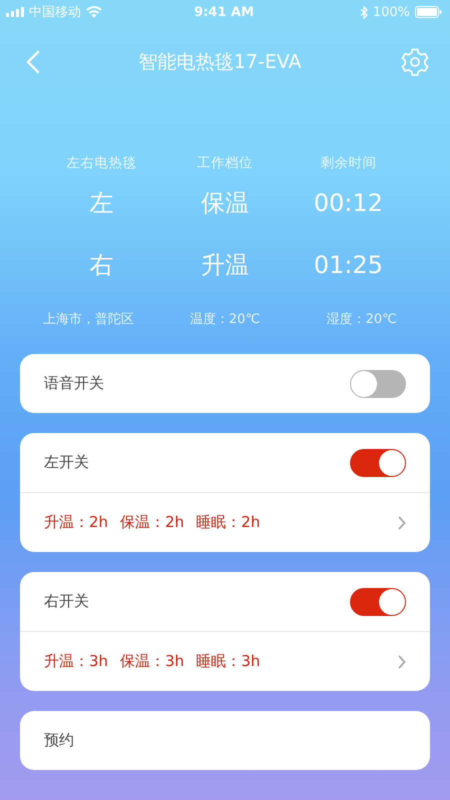 Image resolution: width=450 pixels, height=800 pixels. What do you see at coordinates (220, 62) in the screenshot?
I see `window-title: 智能电热毯17-EVA` at bounding box center [220, 62].